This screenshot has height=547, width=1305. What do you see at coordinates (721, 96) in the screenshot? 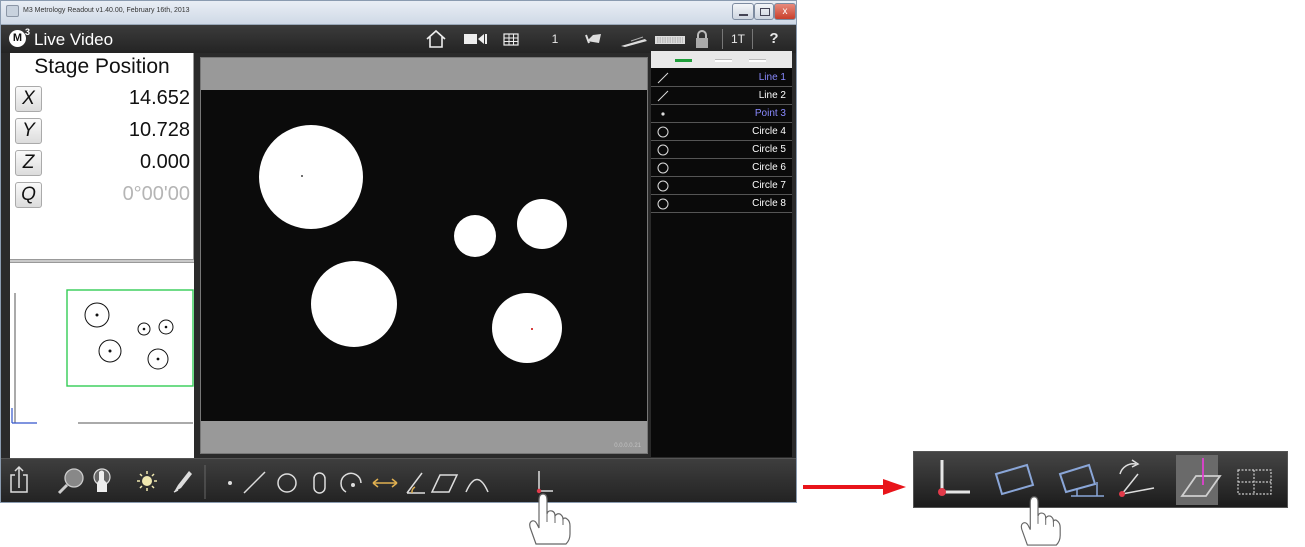
I see `feature-row-line-2: Line 2` at bounding box center [721, 96].